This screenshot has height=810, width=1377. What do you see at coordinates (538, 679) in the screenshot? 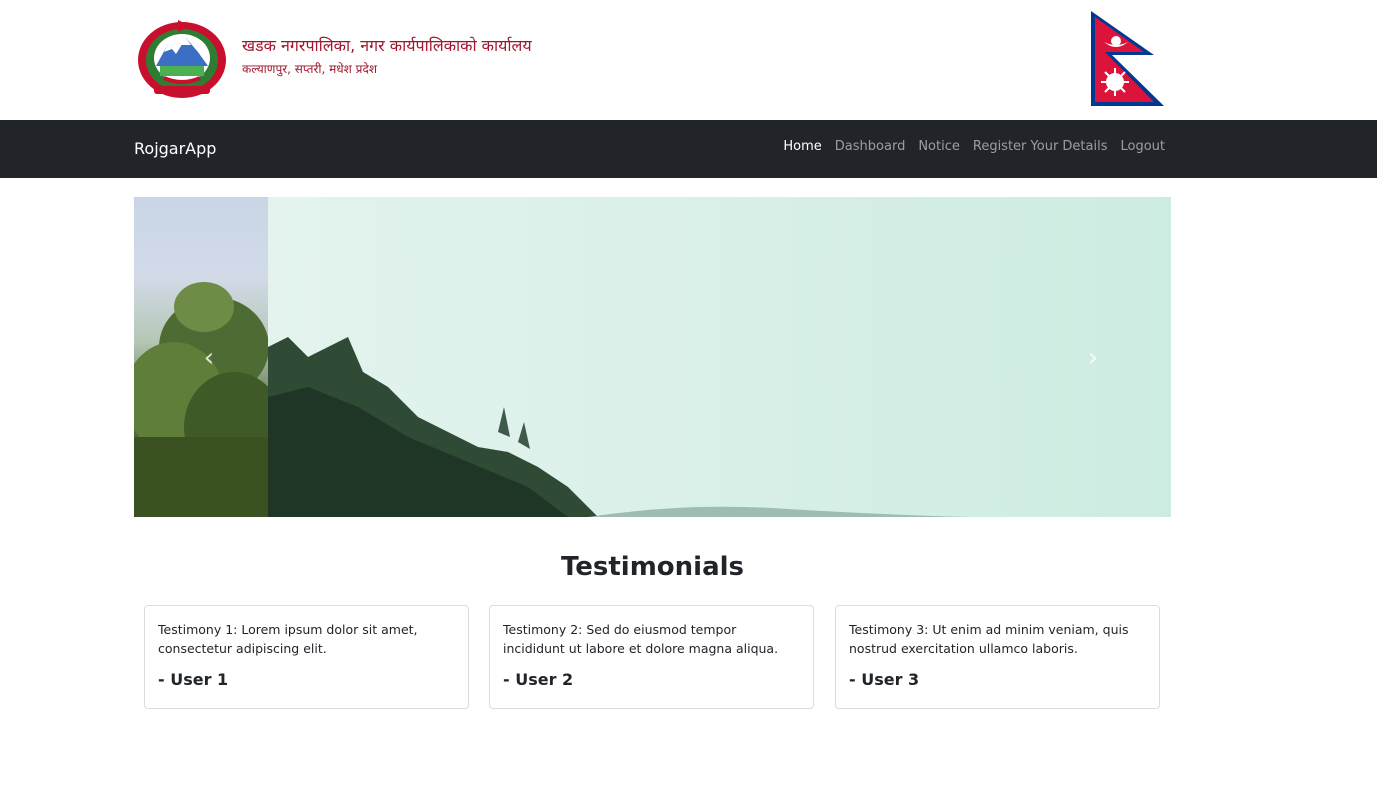
I see `testimonial-user: - User 2` at bounding box center [538, 679].